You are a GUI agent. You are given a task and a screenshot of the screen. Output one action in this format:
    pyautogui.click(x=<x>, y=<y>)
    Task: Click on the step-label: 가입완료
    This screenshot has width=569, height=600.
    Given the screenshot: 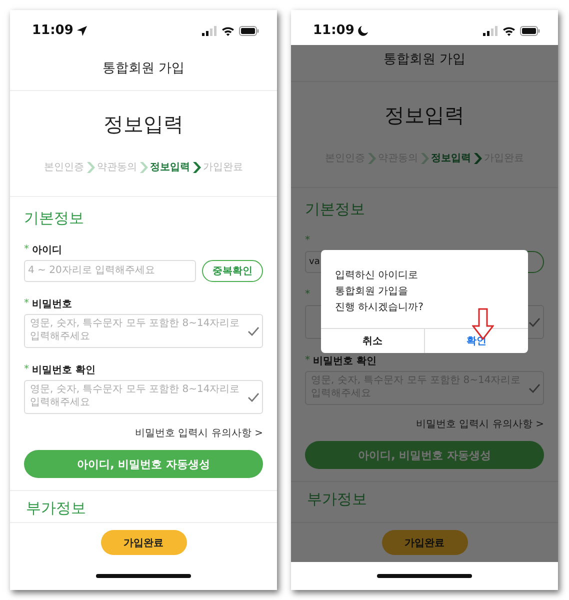 What is the action you would take?
    pyautogui.click(x=223, y=167)
    